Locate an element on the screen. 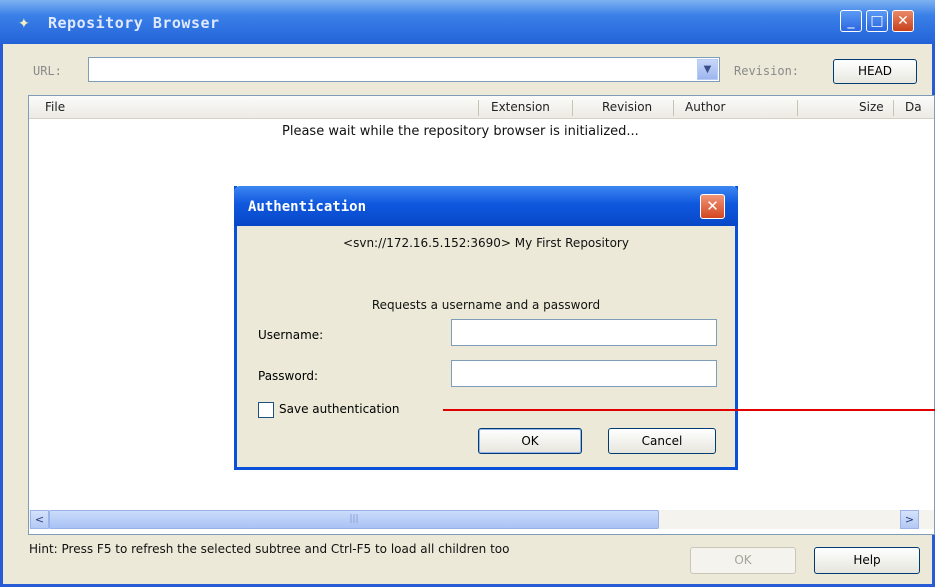 This screenshot has height=587, width=935. password-input is located at coordinates (584, 373).